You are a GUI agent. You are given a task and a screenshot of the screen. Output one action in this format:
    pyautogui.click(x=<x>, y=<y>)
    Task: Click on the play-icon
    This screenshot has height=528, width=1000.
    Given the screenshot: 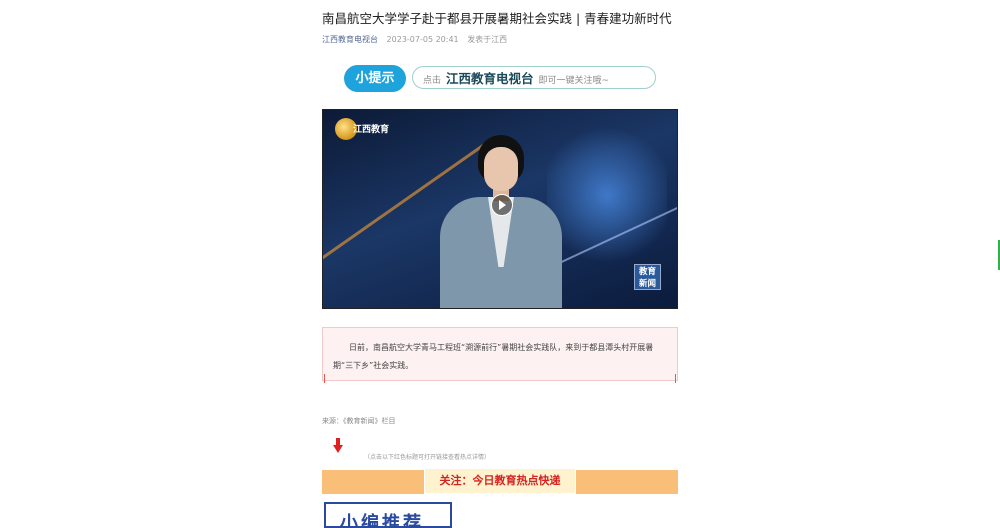 What is the action you would take?
    pyautogui.click(x=502, y=205)
    